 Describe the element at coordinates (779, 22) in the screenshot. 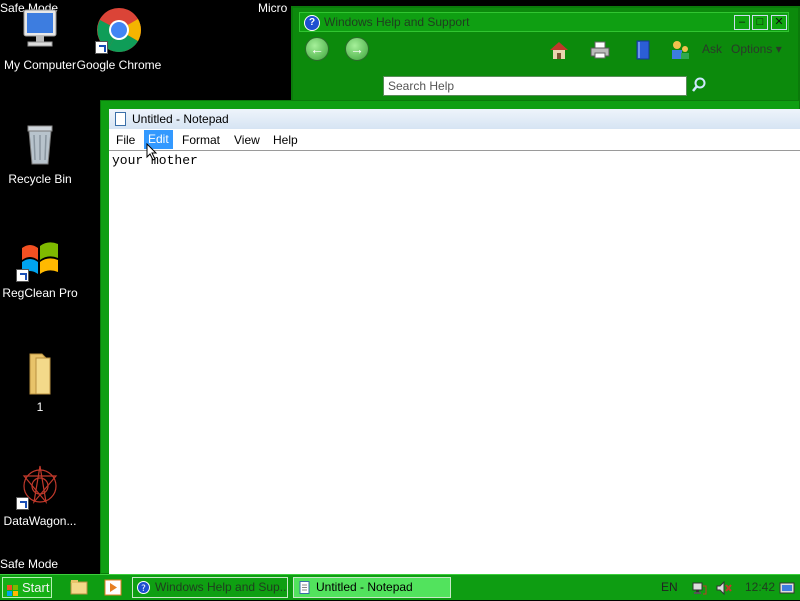

I see `help-close-button: ✕` at that location.